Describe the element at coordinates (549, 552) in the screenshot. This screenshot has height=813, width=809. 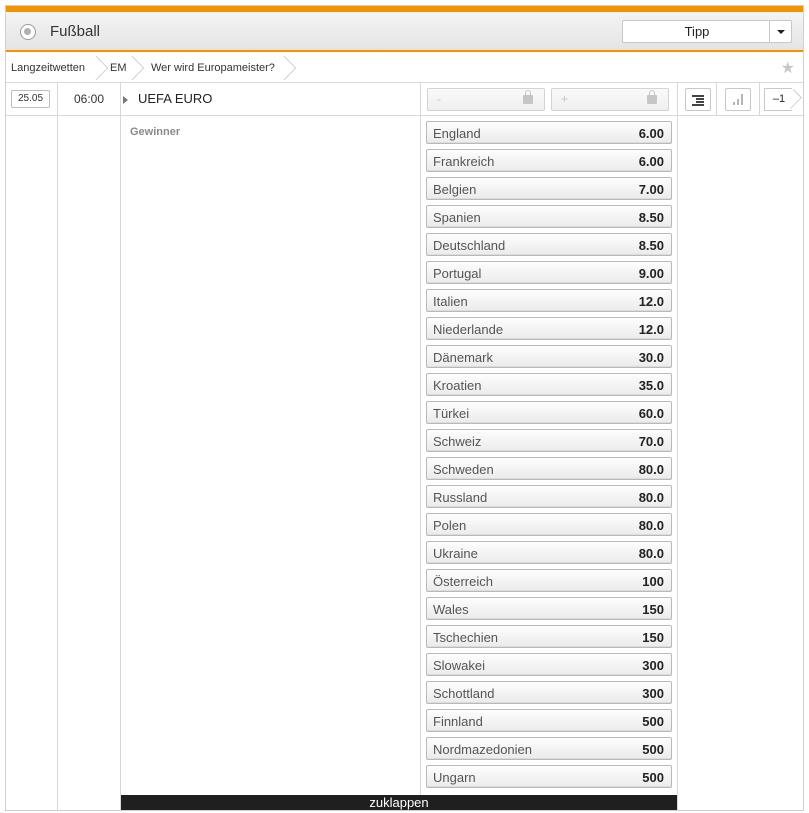
I see `odd-button: Ukraine 80.0` at that location.